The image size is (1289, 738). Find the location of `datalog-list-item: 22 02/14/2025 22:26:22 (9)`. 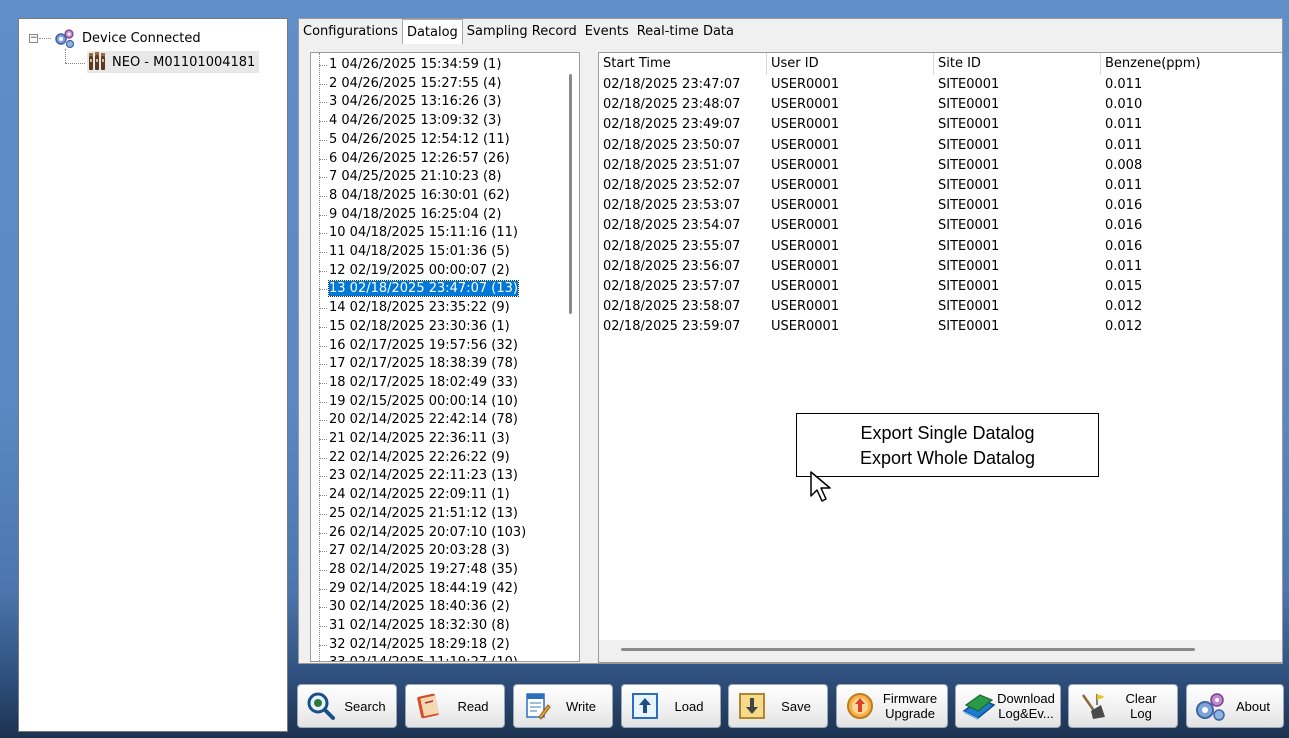

datalog-list-item: 22 02/14/2025 22:26:22 (9) is located at coordinates (414, 458).